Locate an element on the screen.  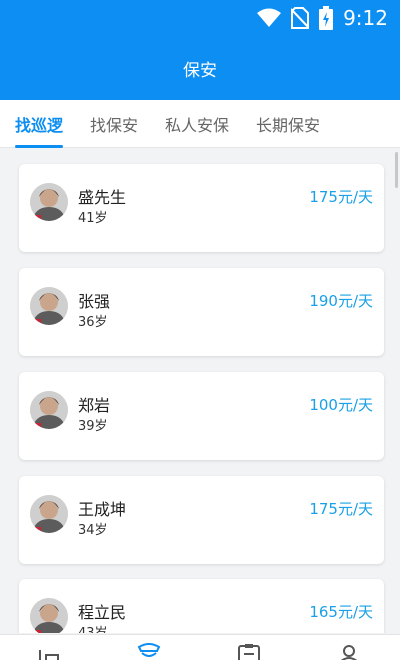
guard-name: 王成坤 is located at coordinates (102, 509).